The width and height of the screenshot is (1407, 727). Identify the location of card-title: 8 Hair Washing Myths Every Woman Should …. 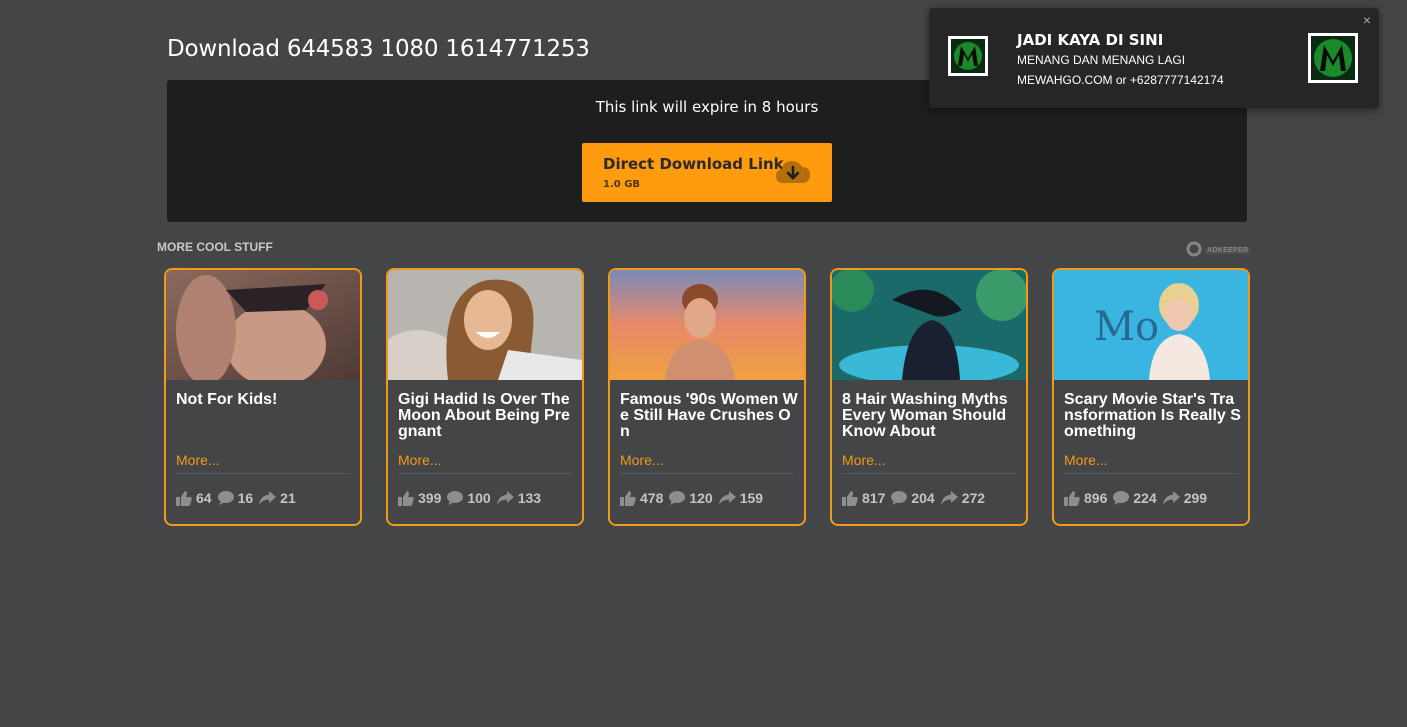
(925, 415).